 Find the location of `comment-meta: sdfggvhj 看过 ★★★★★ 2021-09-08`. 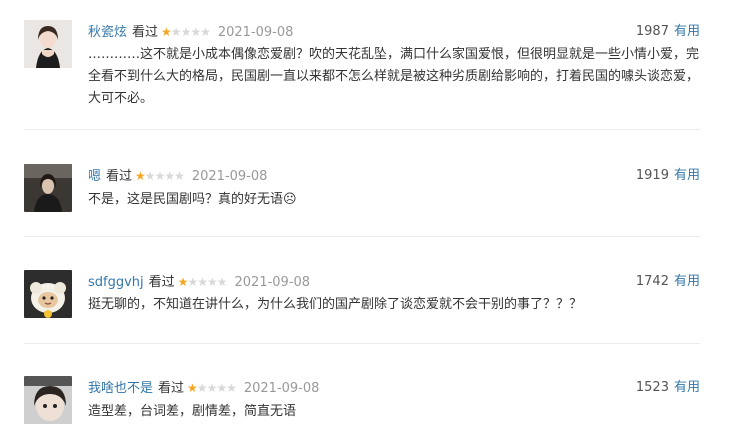

comment-meta: sdfggvhj 看过 ★★★★★ 2021-09-08 is located at coordinates (199, 282).